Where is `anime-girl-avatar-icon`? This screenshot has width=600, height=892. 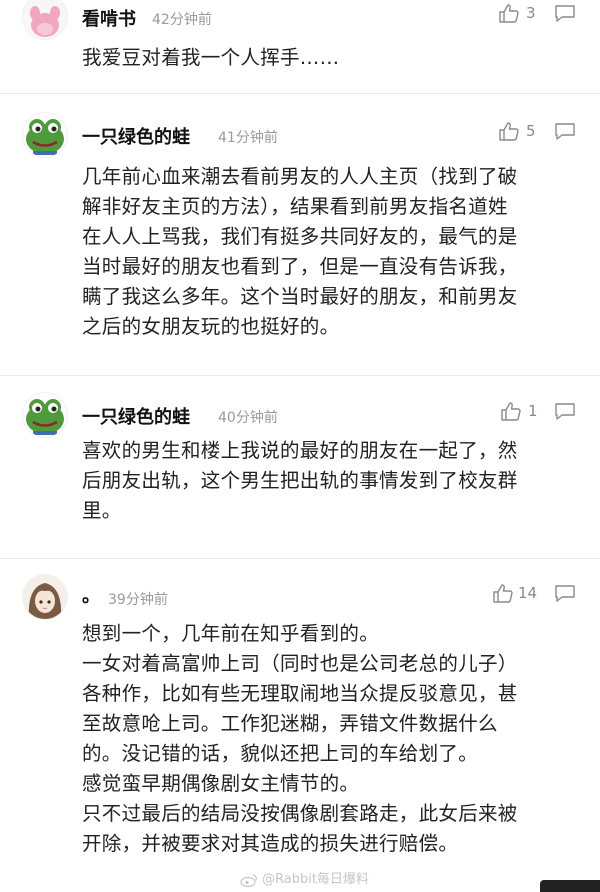 anime-girl-avatar-icon is located at coordinates (45, 597).